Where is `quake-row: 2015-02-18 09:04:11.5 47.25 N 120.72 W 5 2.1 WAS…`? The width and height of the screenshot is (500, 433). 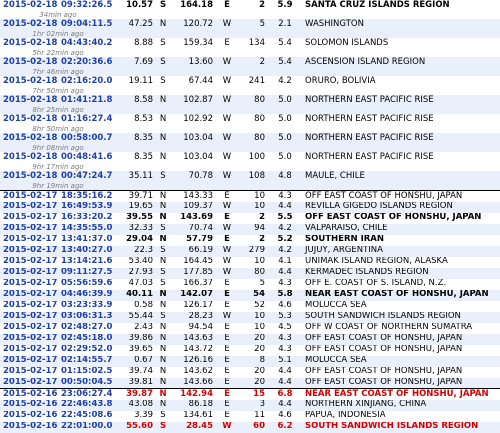
quake-row: 2015-02-18 09:04:11.5 47.25 N 120.72 W 5 2.1 WAS… is located at coordinates (250, 24).